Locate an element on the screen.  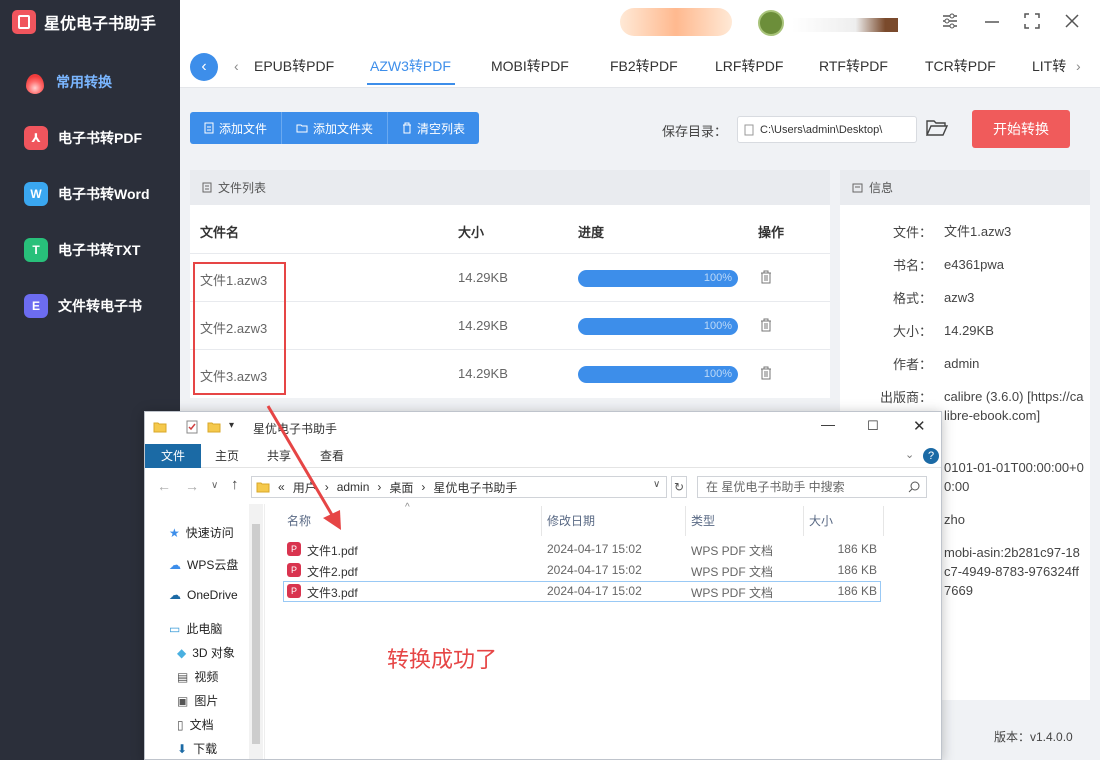
nav-documents: ▯ 文档 is located at coordinates (195, 724).